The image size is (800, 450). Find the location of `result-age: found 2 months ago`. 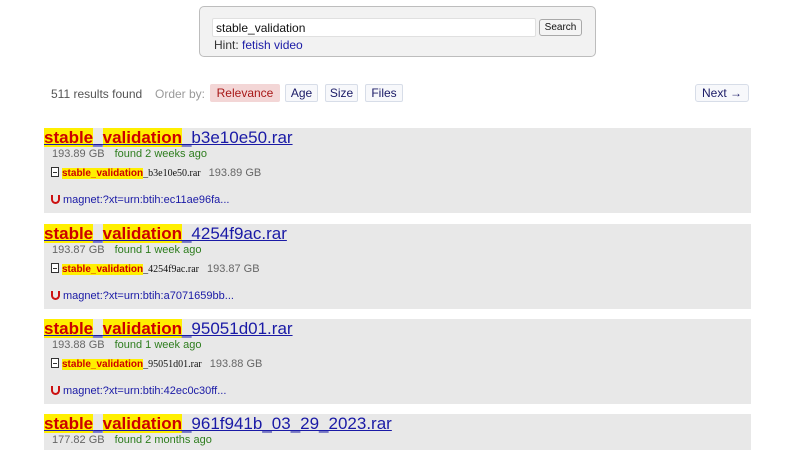

result-age: found 2 months ago is located at coordinates (163, 440).